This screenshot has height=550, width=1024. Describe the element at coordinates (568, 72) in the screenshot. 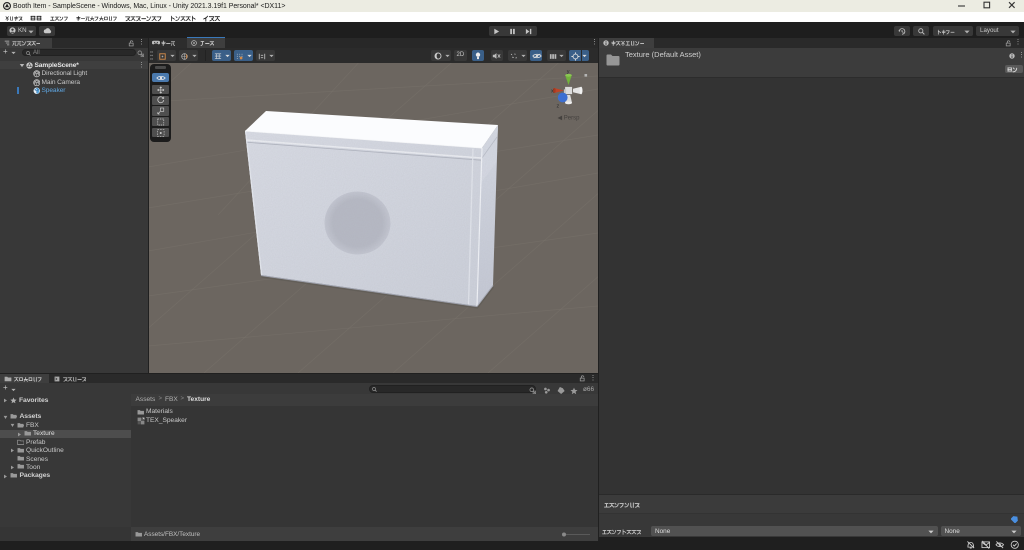

I see `svg-text: y` at that location.